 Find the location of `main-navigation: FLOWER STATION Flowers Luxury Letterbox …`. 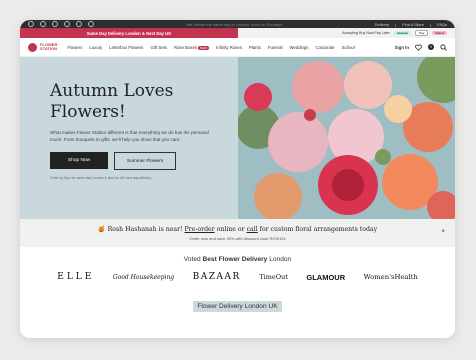

main-navigation: FLOWER STATION Flowers Luxury Letterbox … is located at coordinates (237, 47).